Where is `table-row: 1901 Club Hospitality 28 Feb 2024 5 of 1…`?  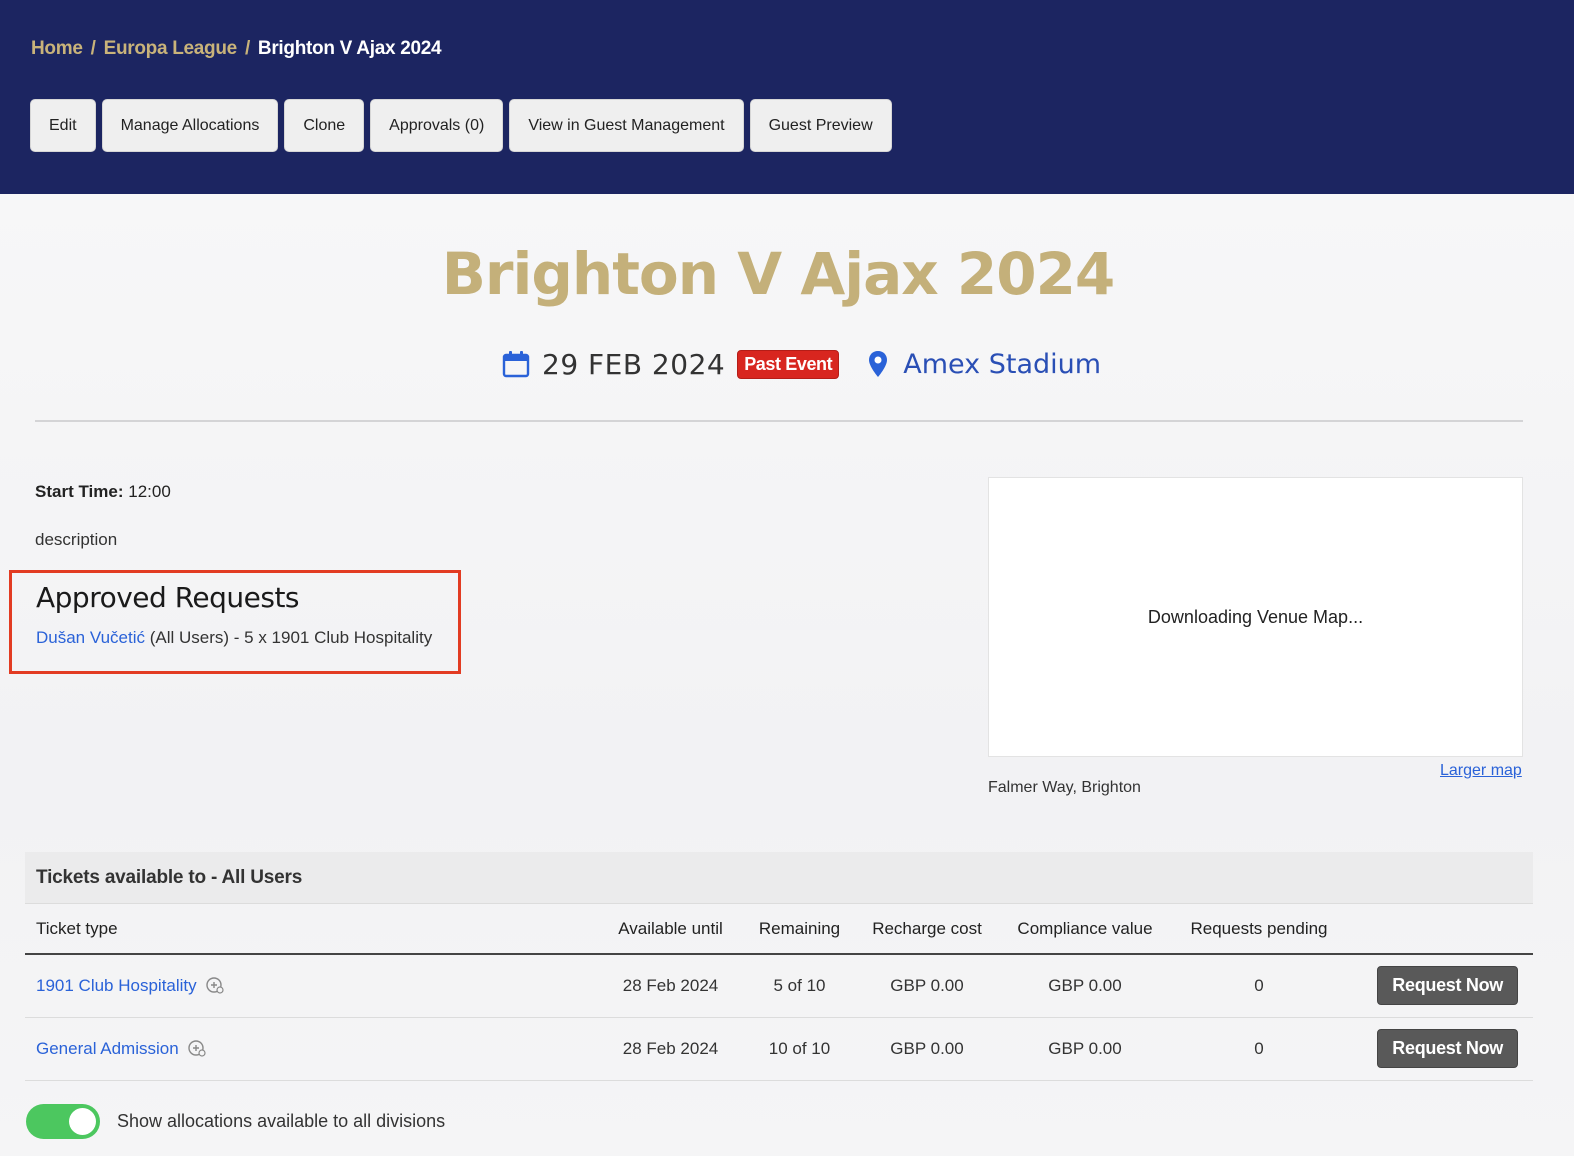 table-row: 1901 Club Hospitality 28 Feb 2024 5 of 1… is located at coordinates (779, 986).